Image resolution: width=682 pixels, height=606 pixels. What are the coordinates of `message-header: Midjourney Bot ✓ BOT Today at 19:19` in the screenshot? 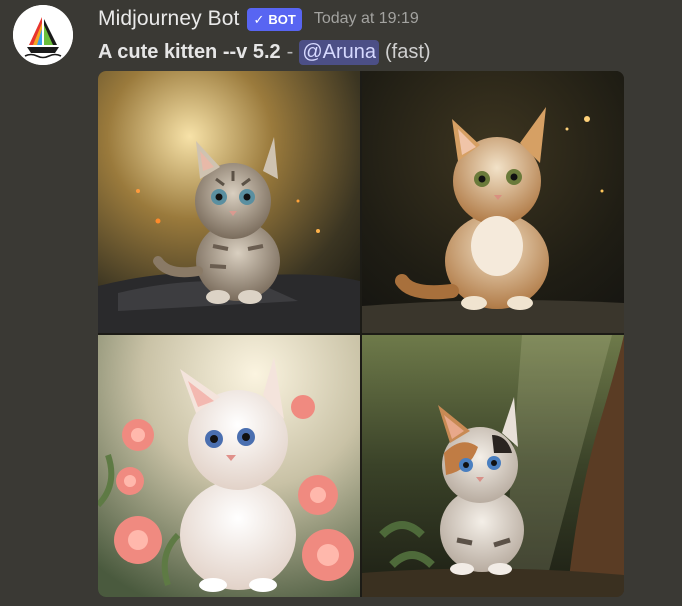 It's located at (258, 19).